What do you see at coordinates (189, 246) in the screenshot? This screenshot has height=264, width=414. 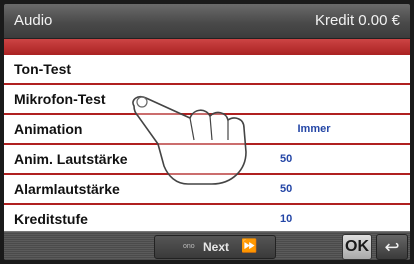 I see `next-prefix: ono` at bounding box center [189, 246].